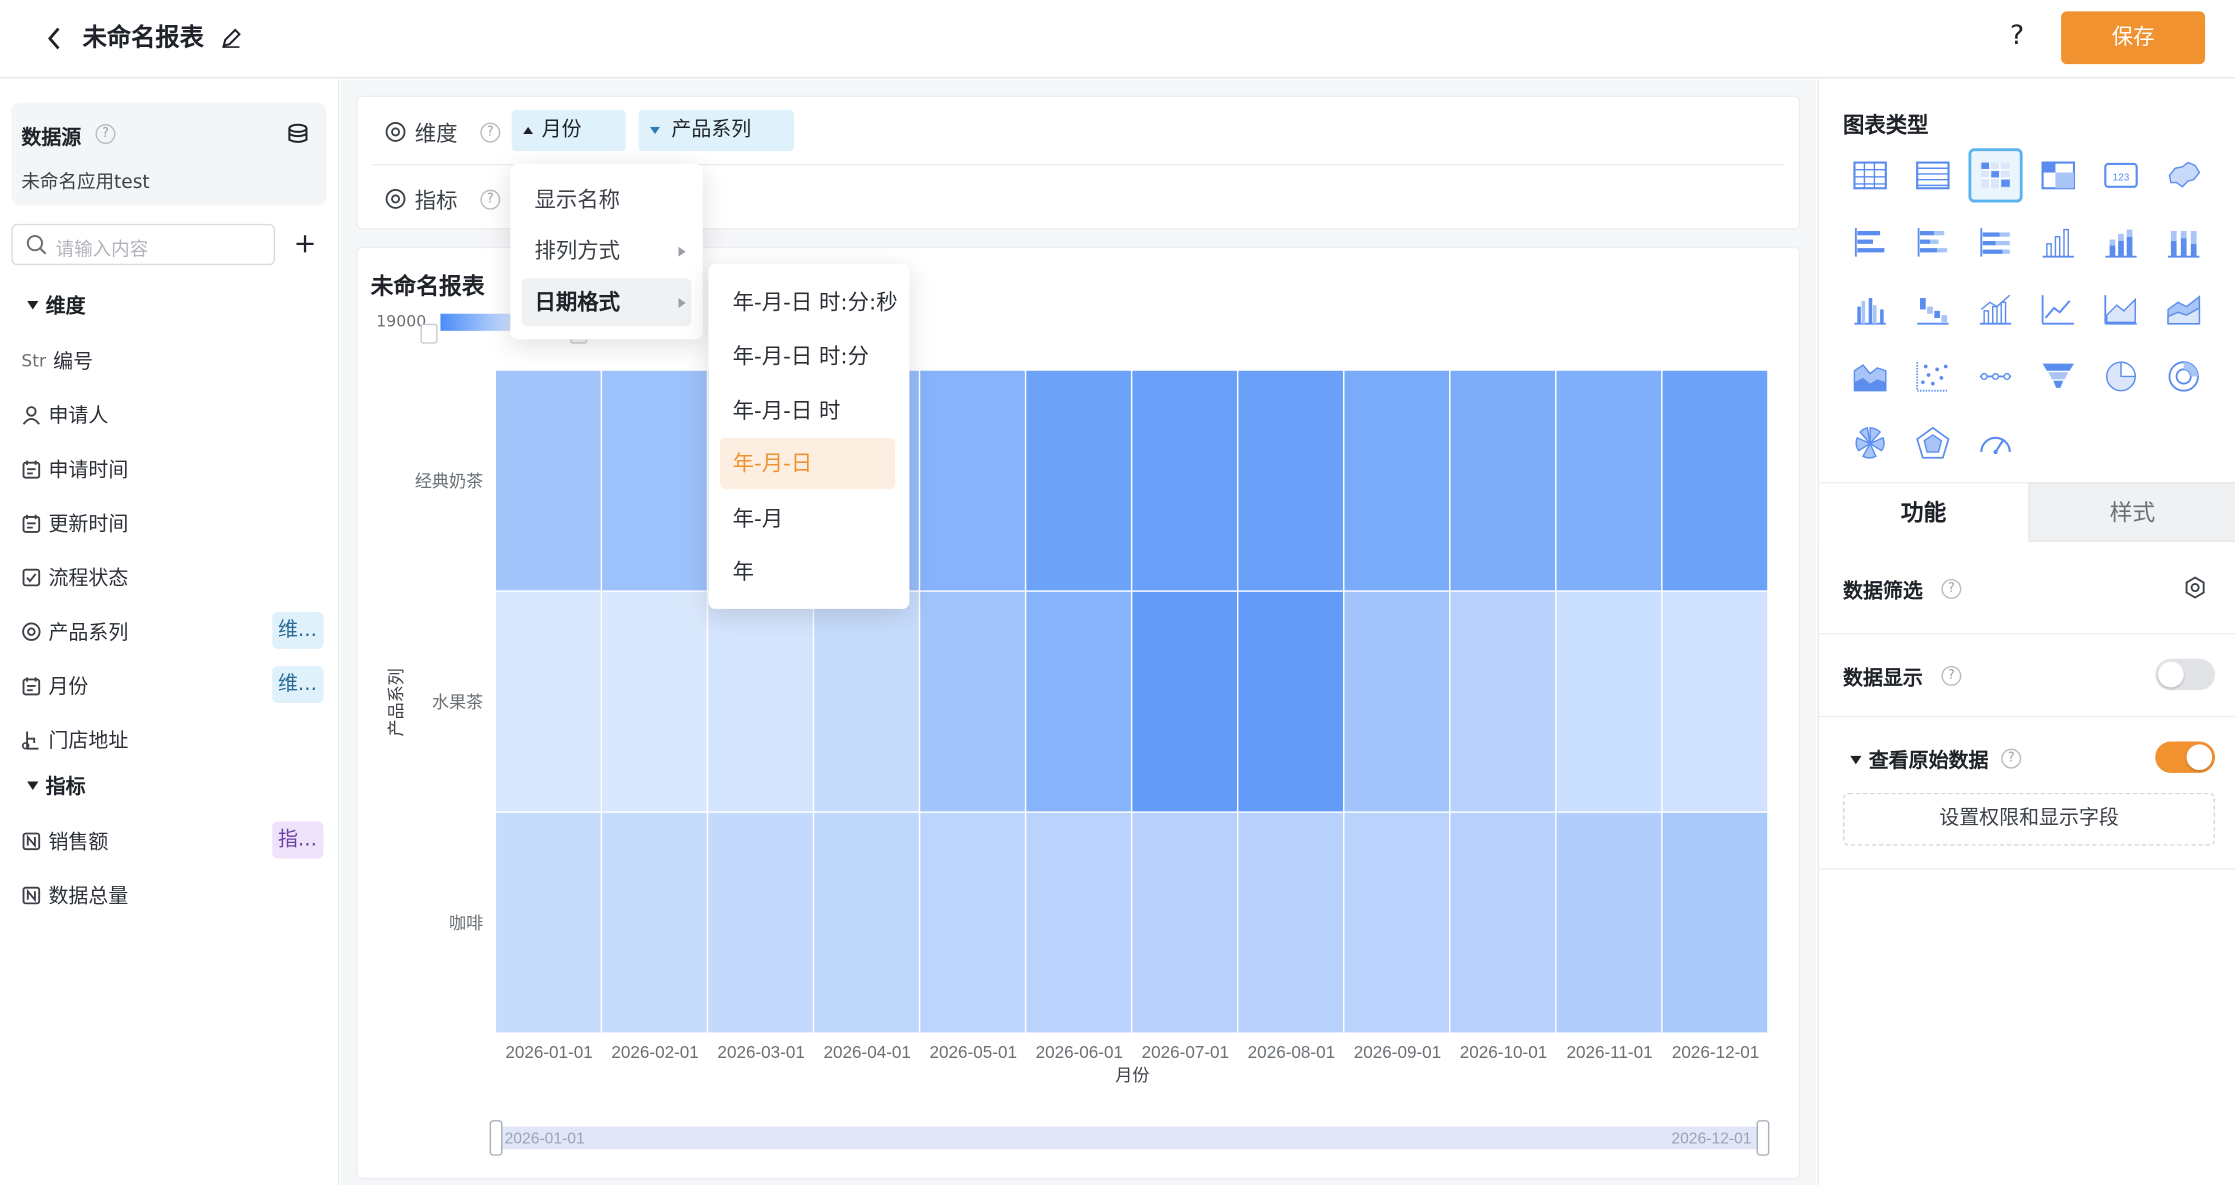  I want to click on zoom-slider-track, so click(1129, 1138).